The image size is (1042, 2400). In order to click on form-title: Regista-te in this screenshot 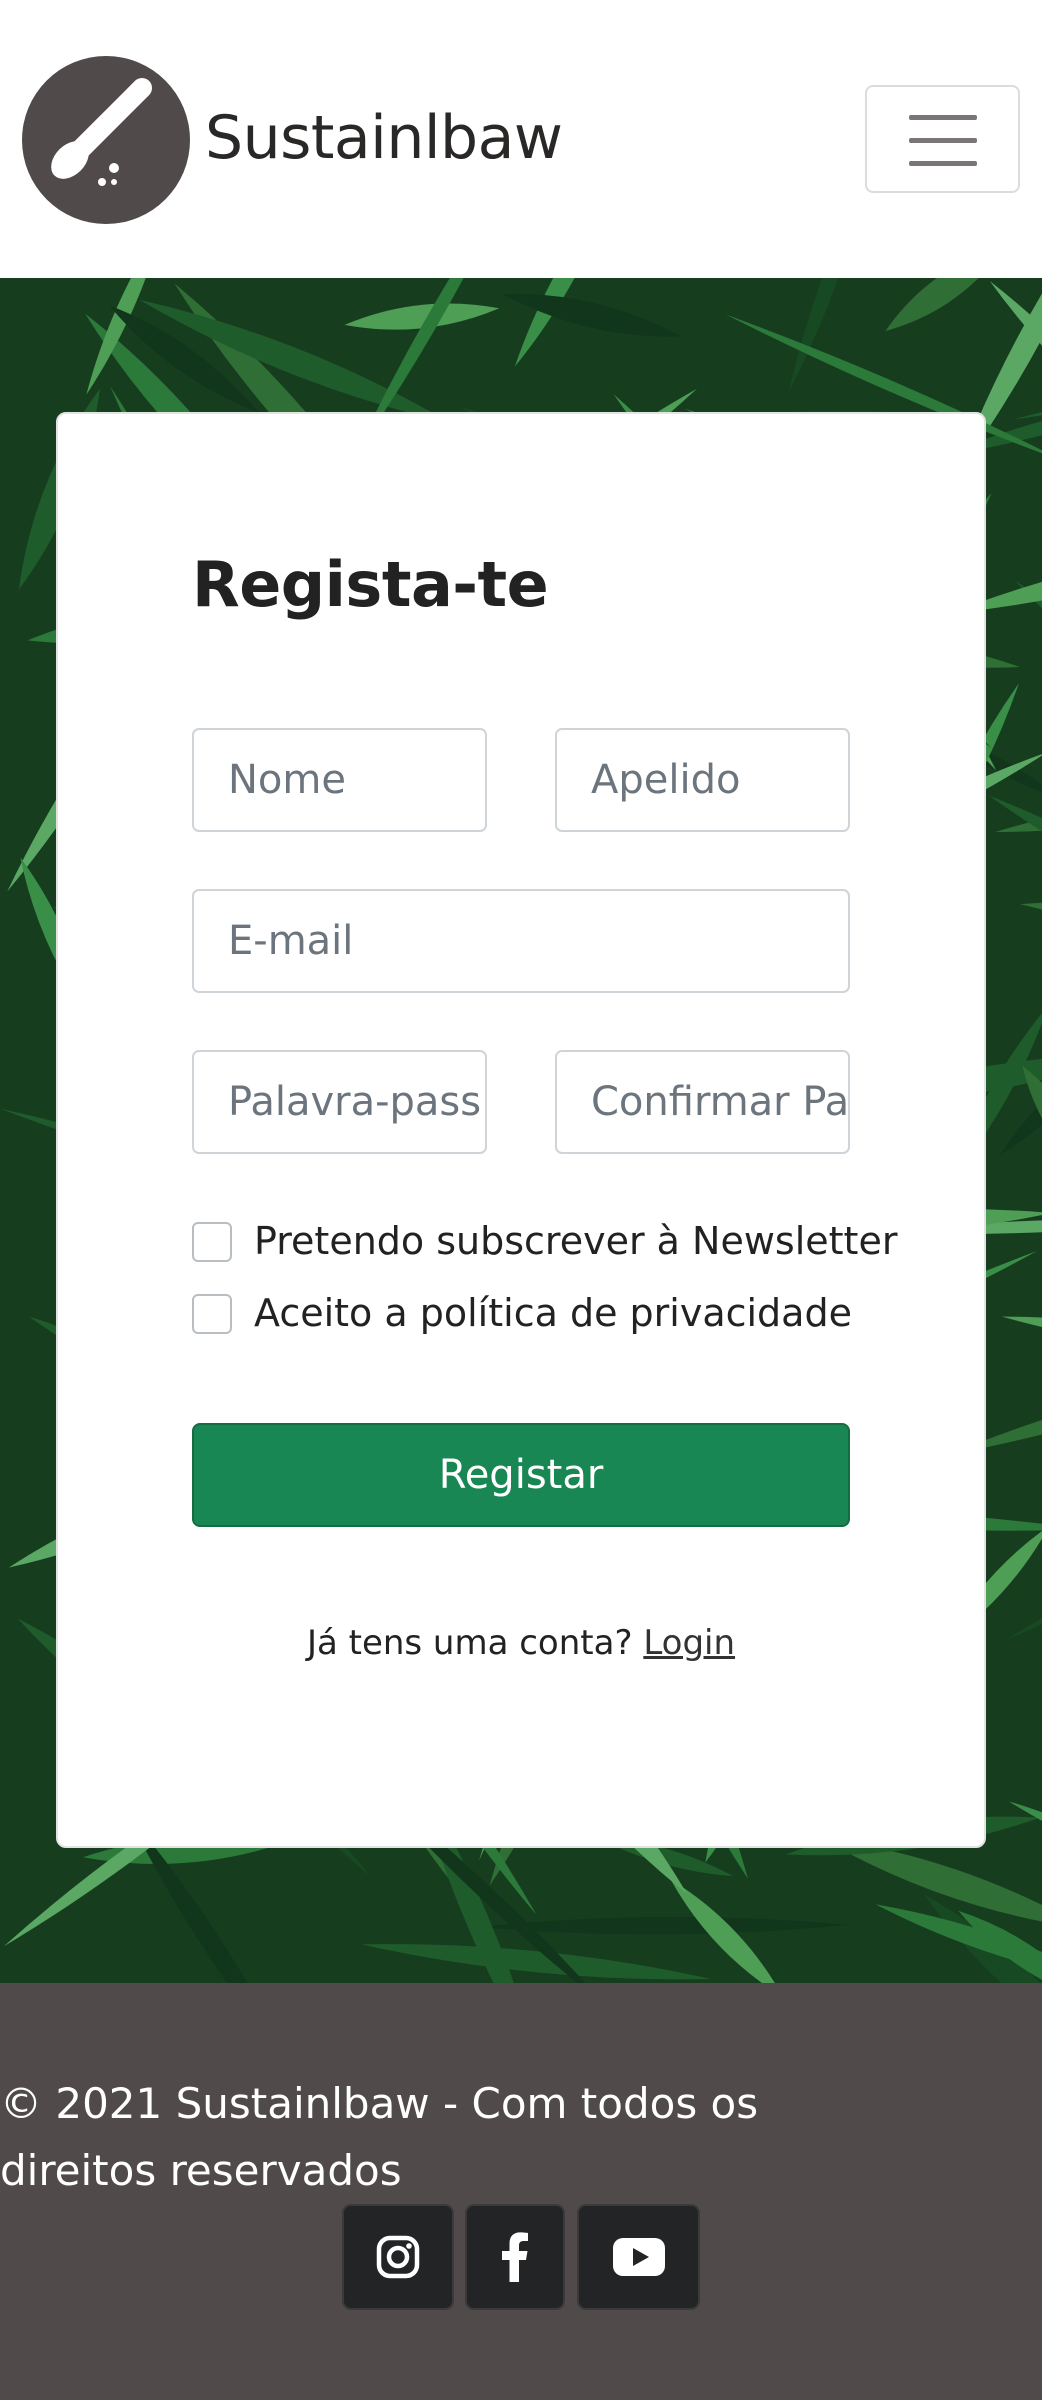, I will do `click(370, 584)`.